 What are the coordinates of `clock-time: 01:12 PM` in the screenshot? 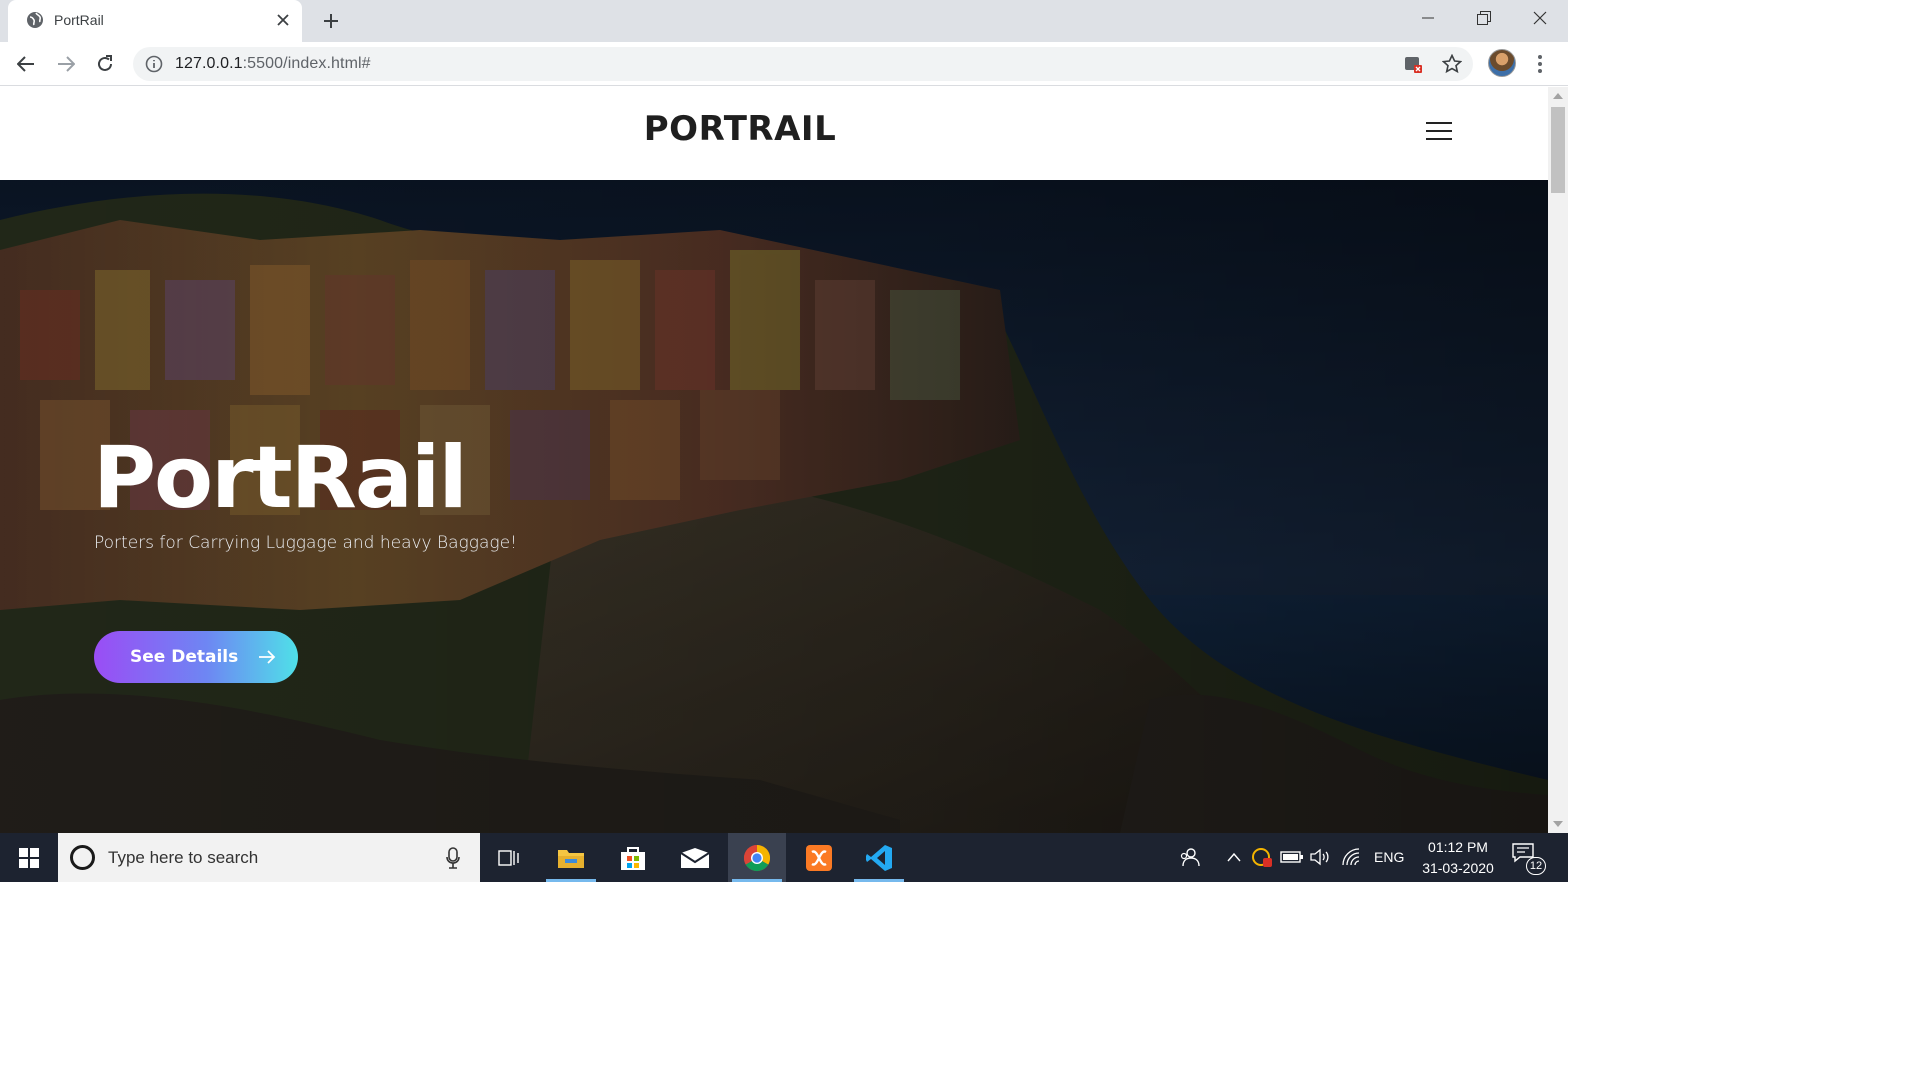 It's located at (1458, 847).